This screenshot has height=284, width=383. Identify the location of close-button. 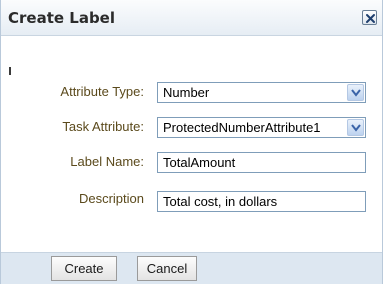
(369, 17).